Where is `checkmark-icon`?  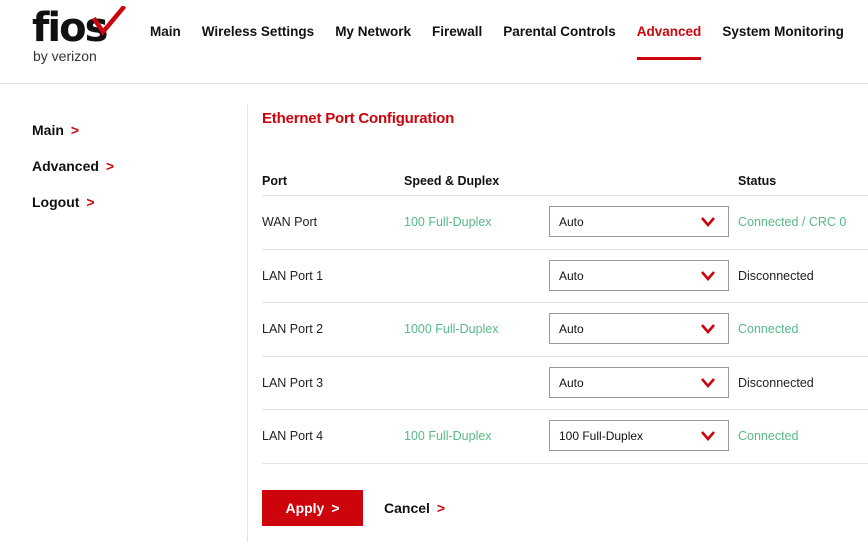
checkmark-icon is located at coordinates (109, 21).